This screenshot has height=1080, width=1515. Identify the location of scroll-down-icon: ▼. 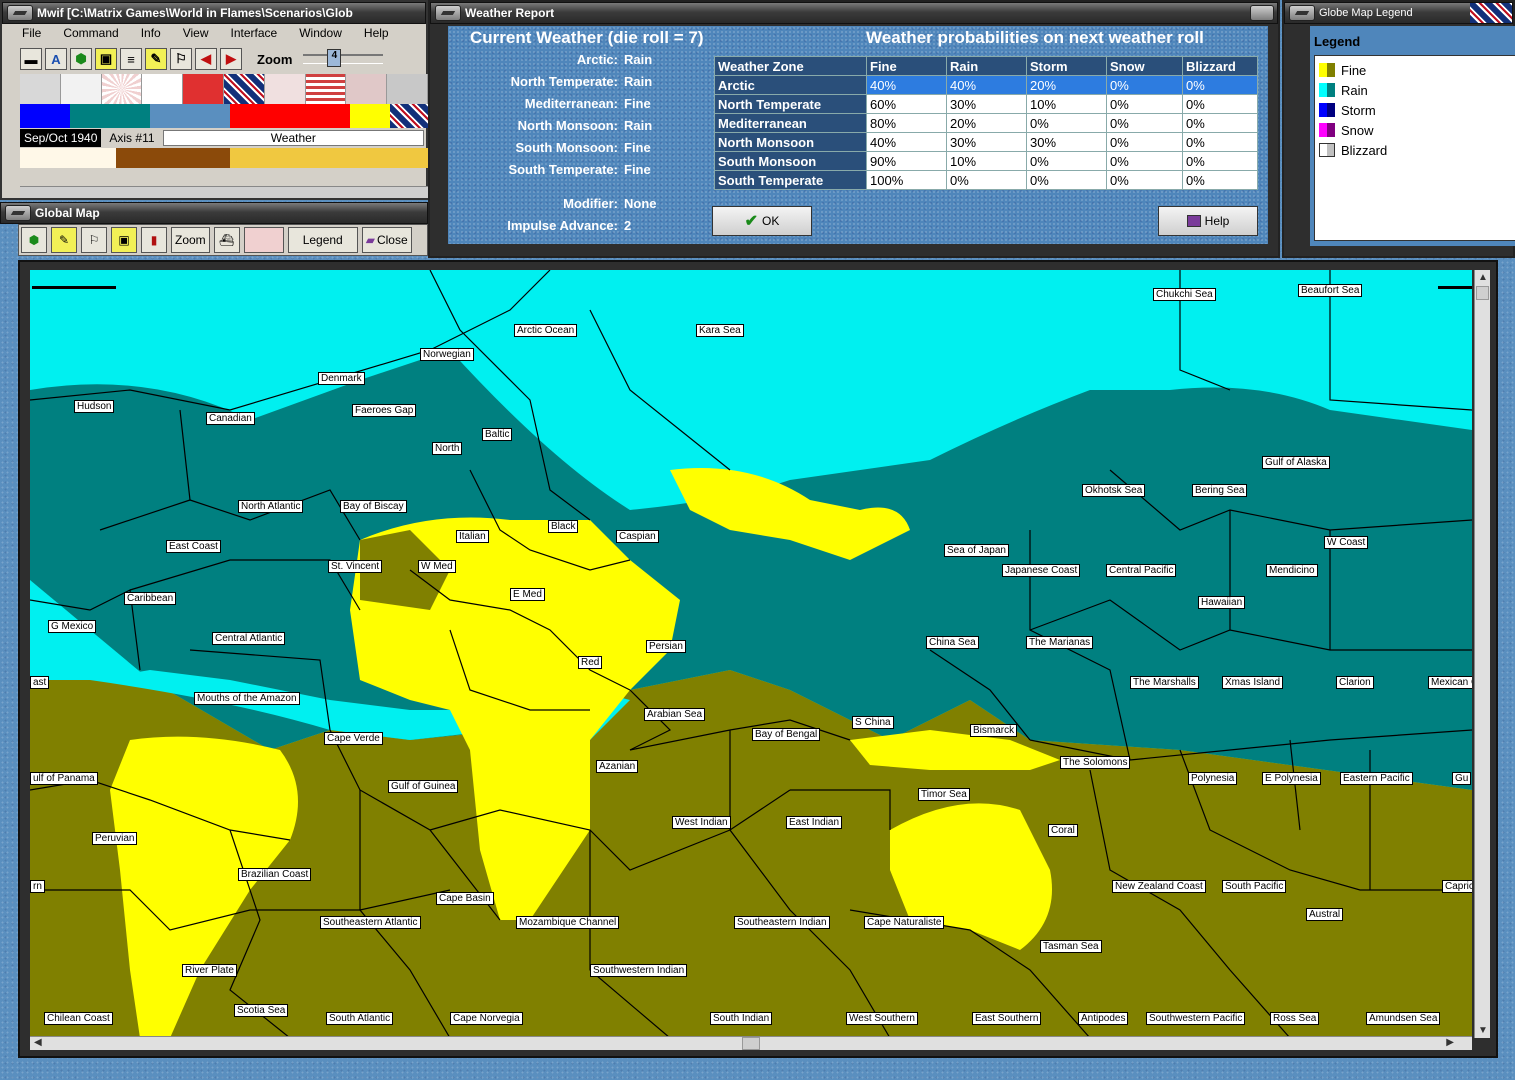
(1483, 1030).